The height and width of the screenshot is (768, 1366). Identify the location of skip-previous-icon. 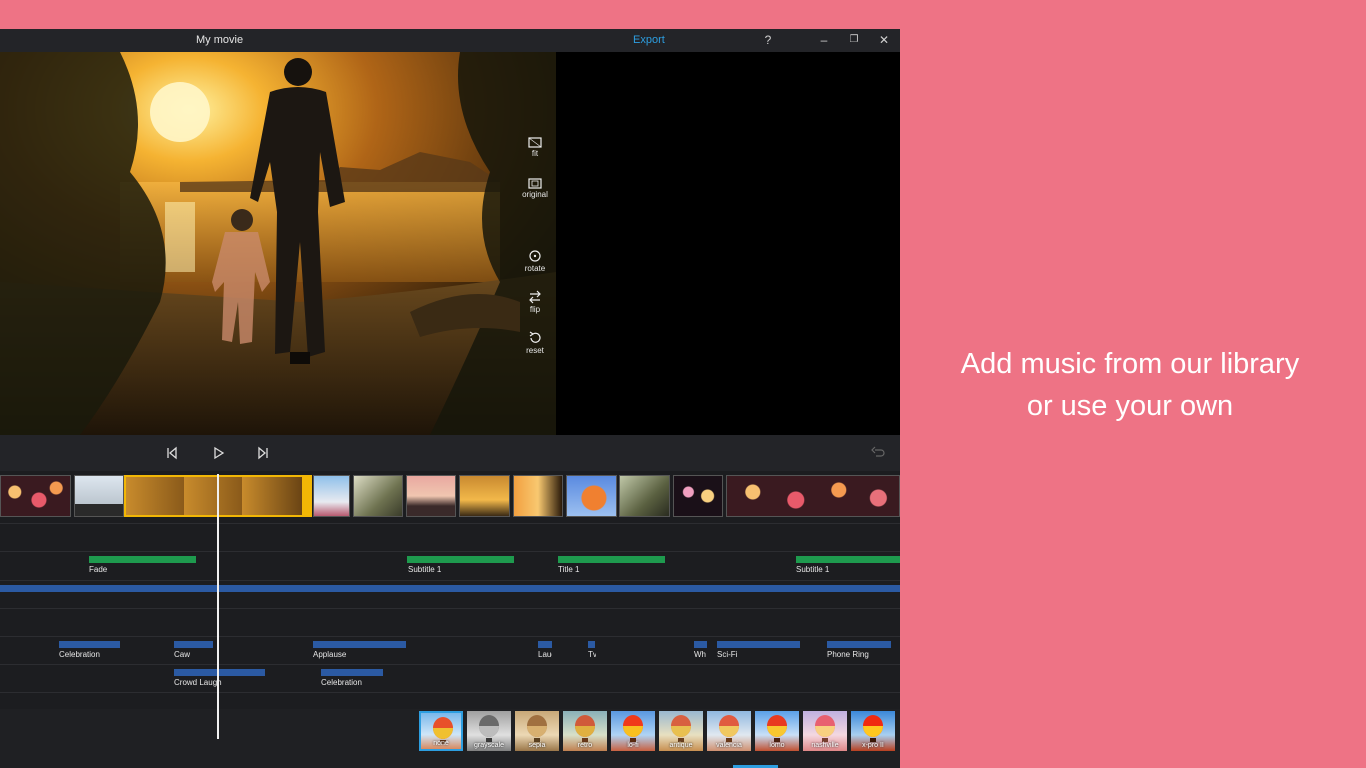
(172, 453).